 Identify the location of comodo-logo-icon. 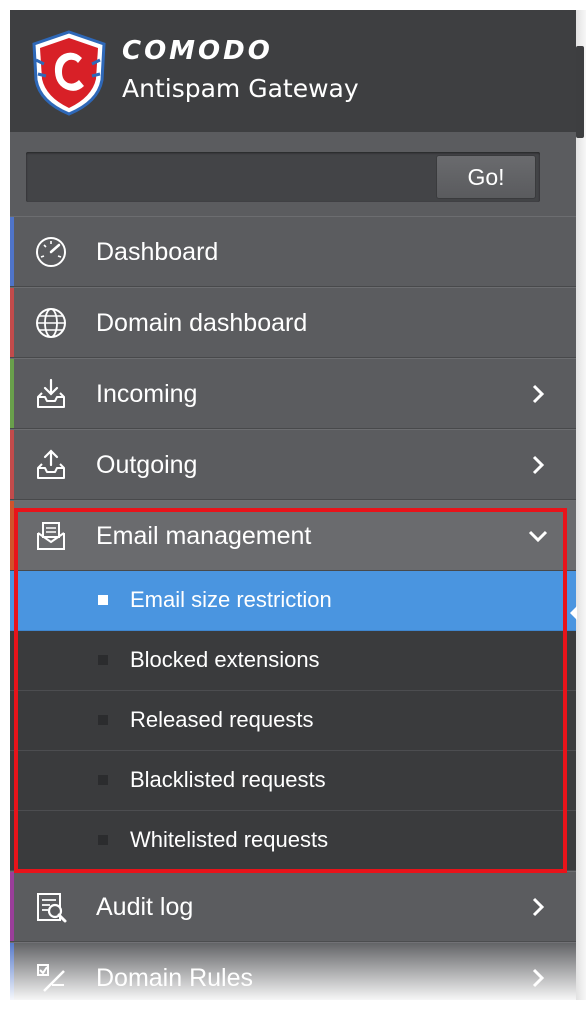
(69, 73).